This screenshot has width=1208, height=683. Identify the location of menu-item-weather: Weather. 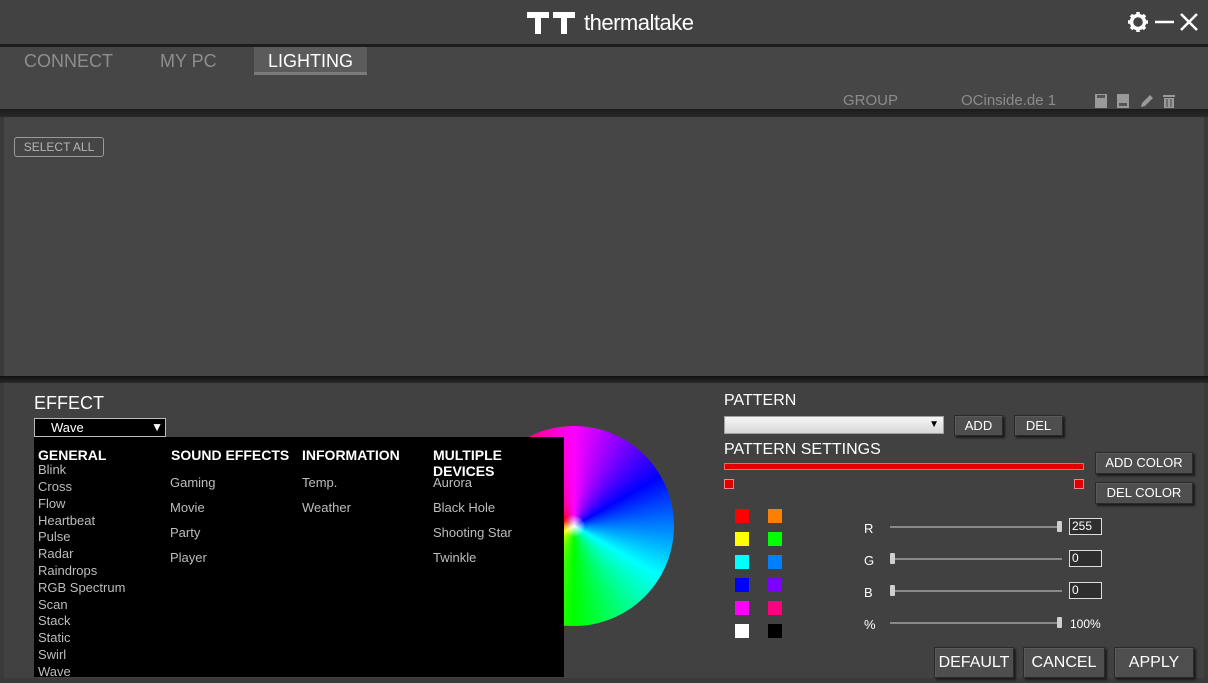
(326, 507).